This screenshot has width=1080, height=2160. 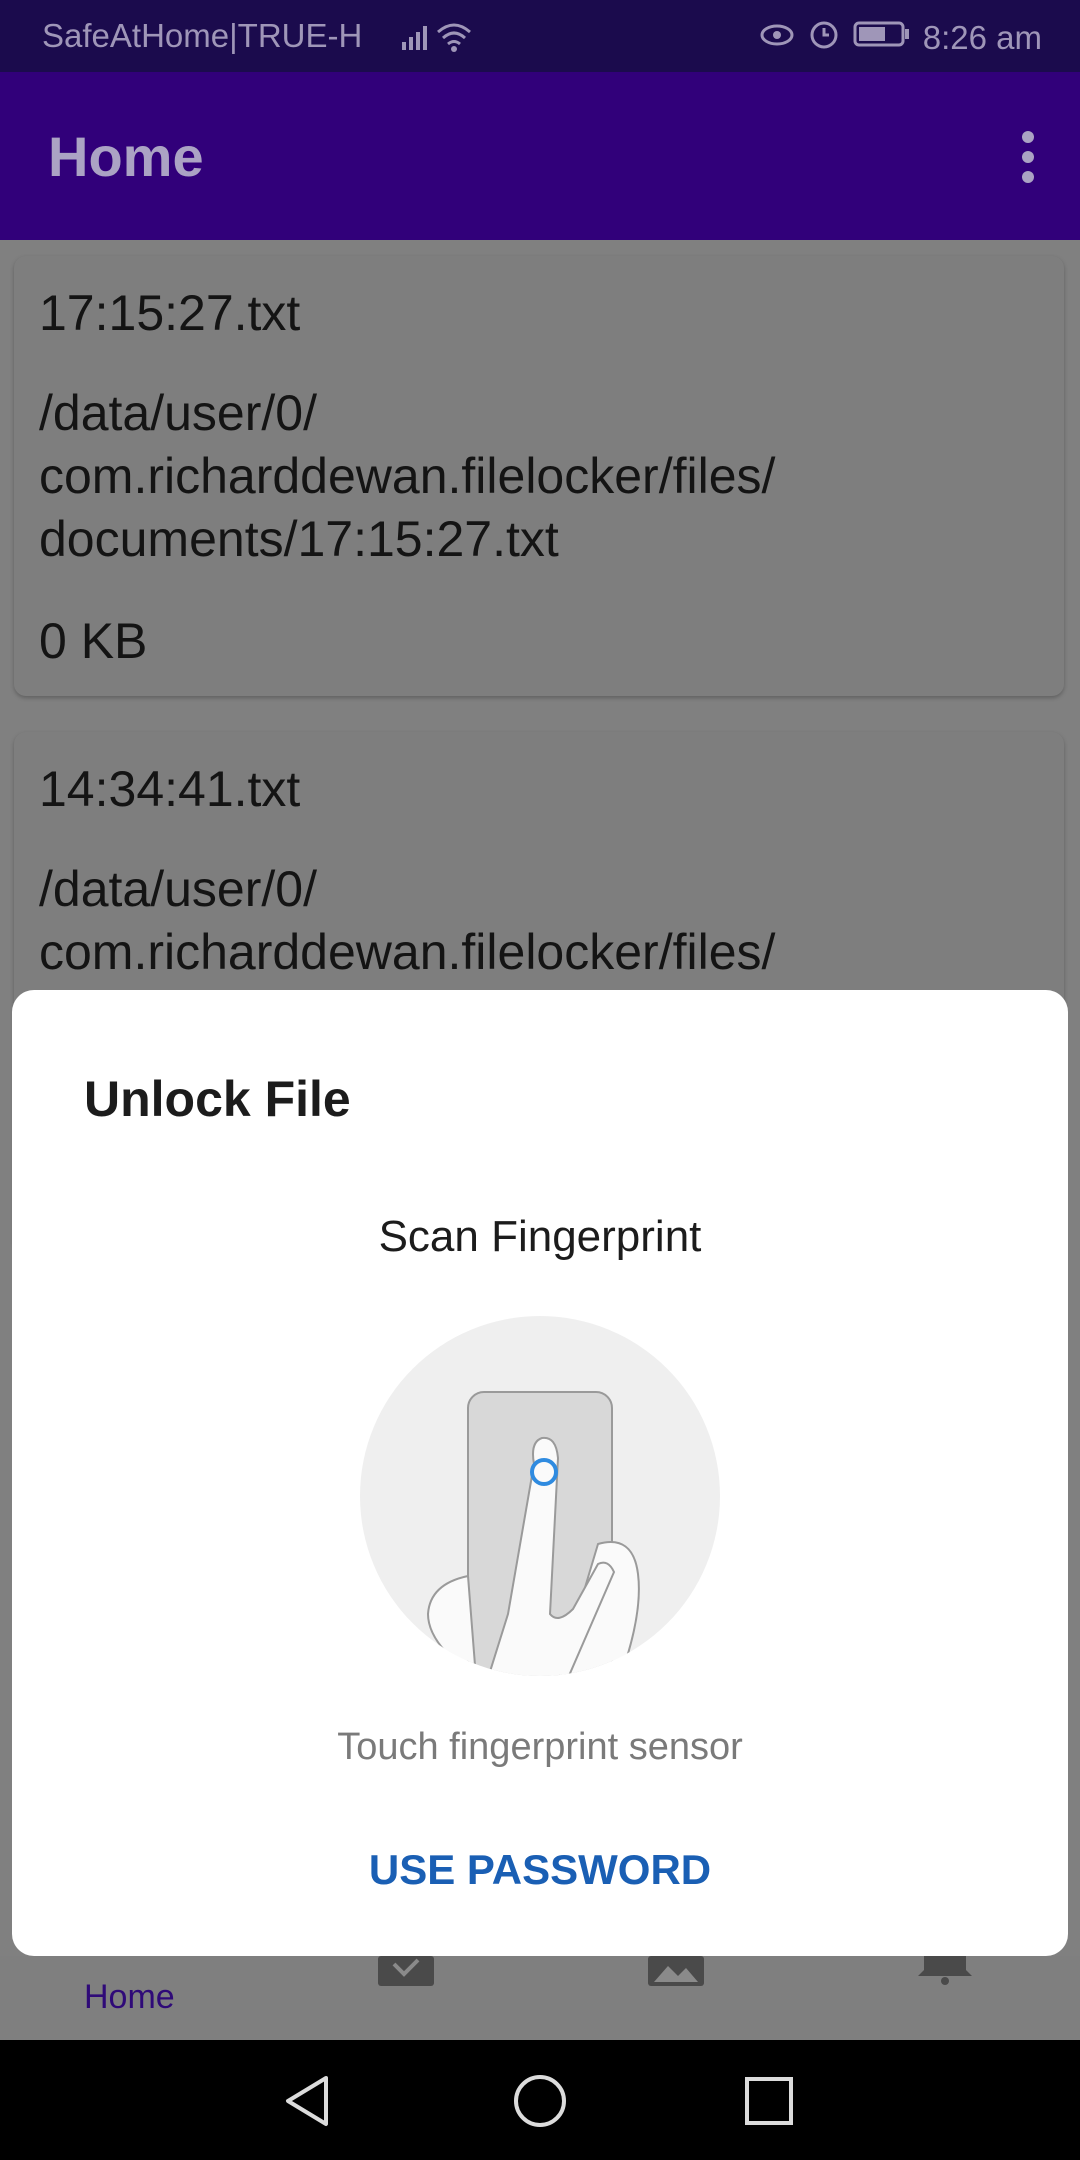 I want to click on bottom-navigation: Home, so click(x=540, y=1998).